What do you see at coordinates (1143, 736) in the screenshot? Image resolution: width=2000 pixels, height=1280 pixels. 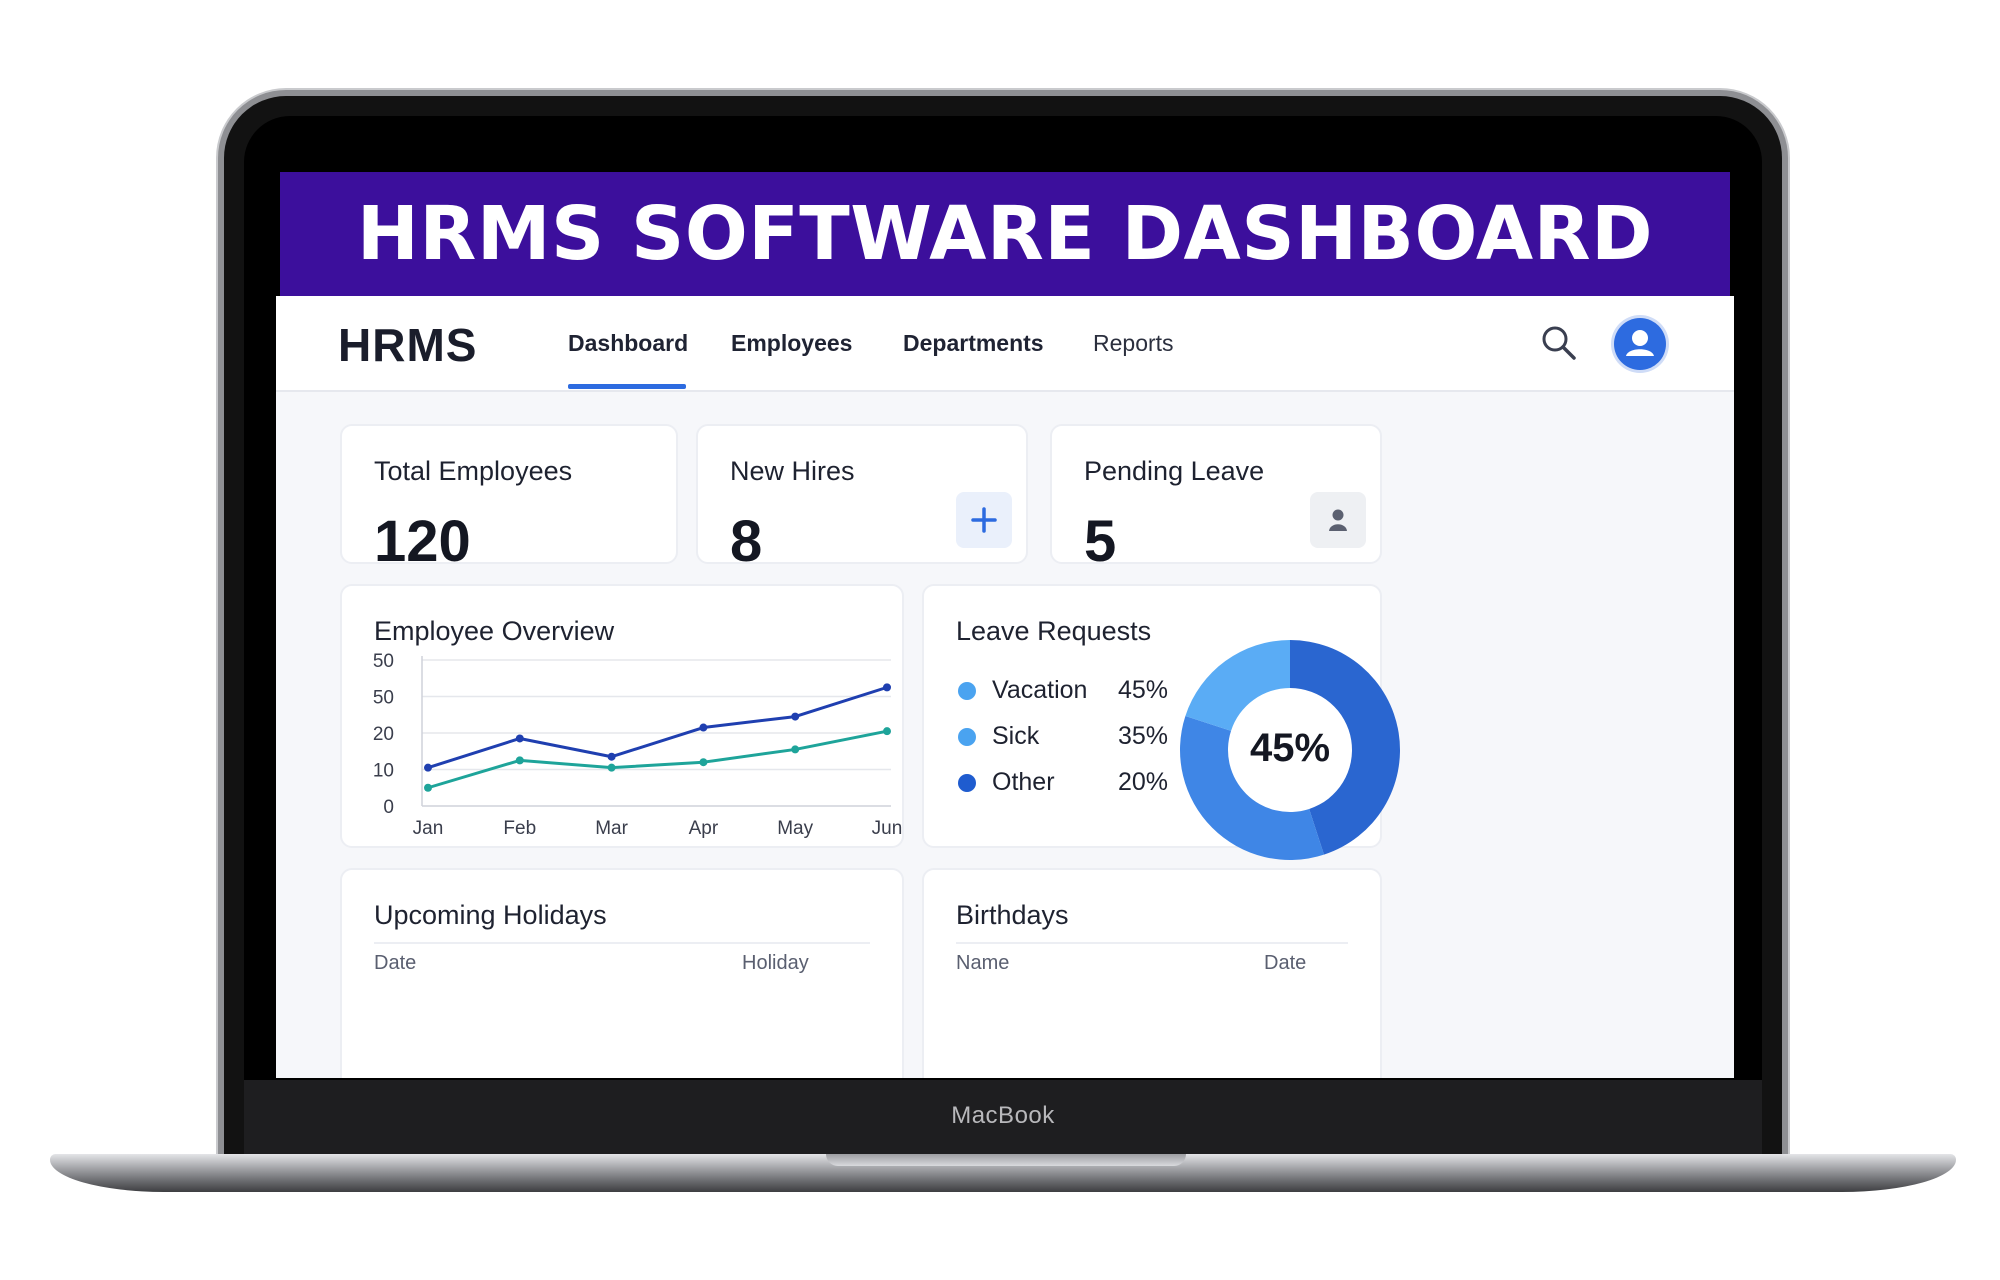 I see `legend-value: 35%` at bounding box center [1143, 736].